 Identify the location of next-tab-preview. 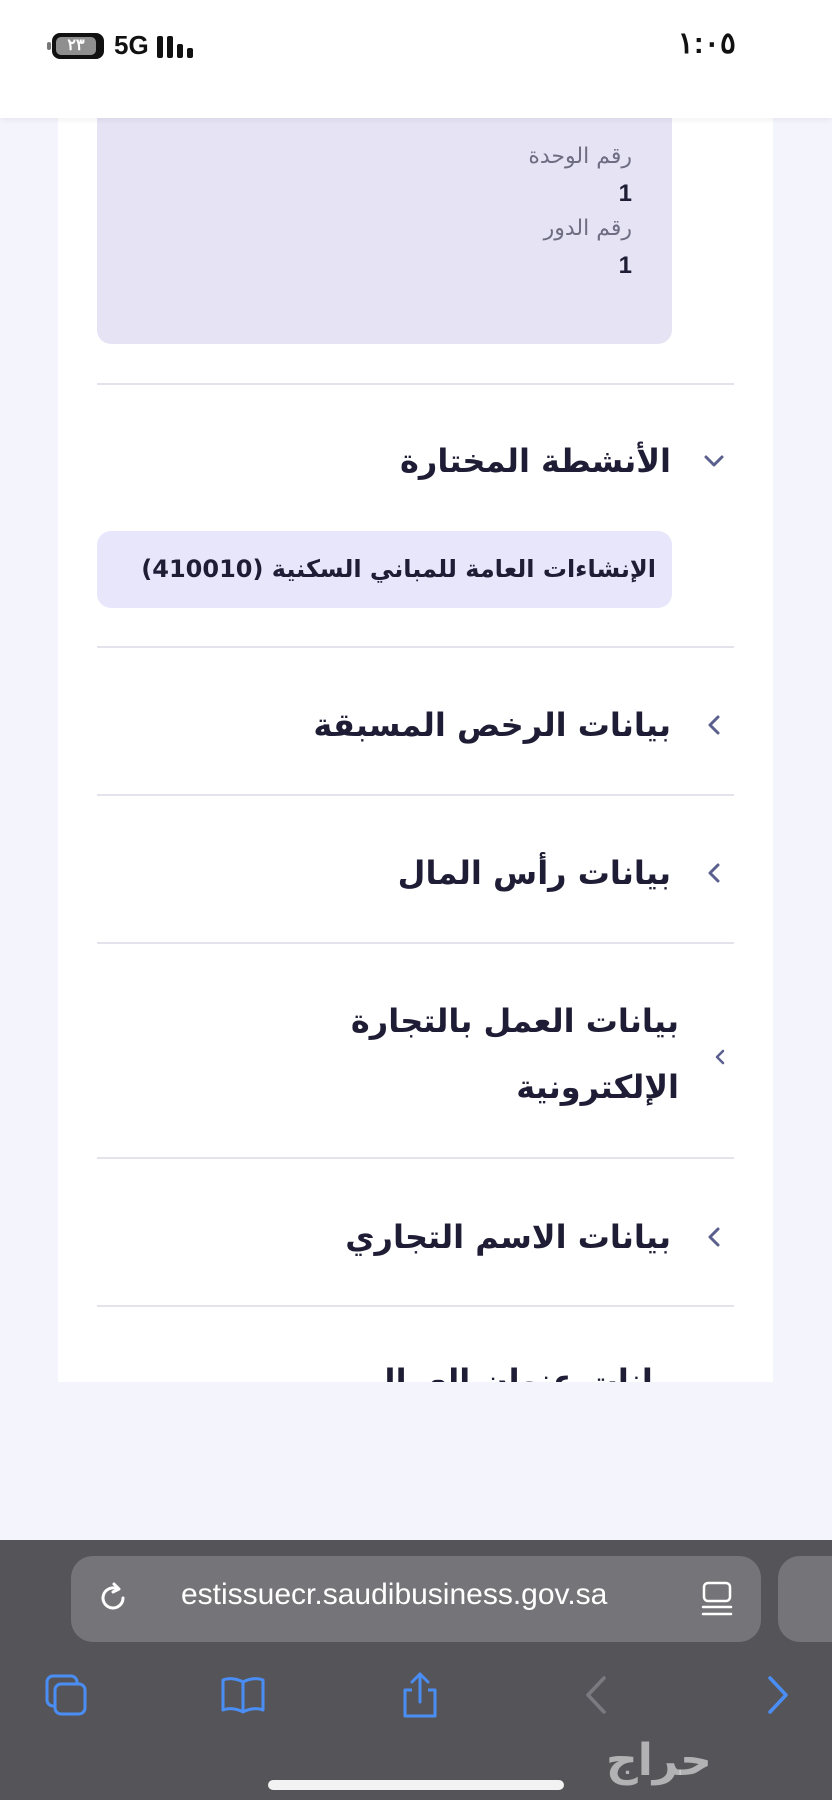
(805, 1599).